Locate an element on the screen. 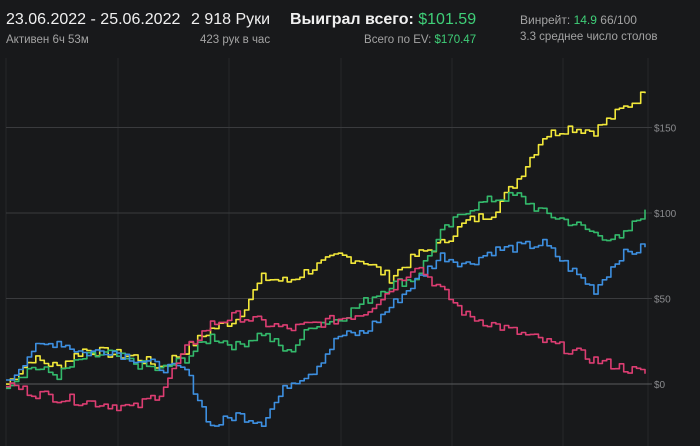 Image resolution: width=700 pixels, height=446 pixels. winrate-value: 14.9 is located at coordinates (585, 20).